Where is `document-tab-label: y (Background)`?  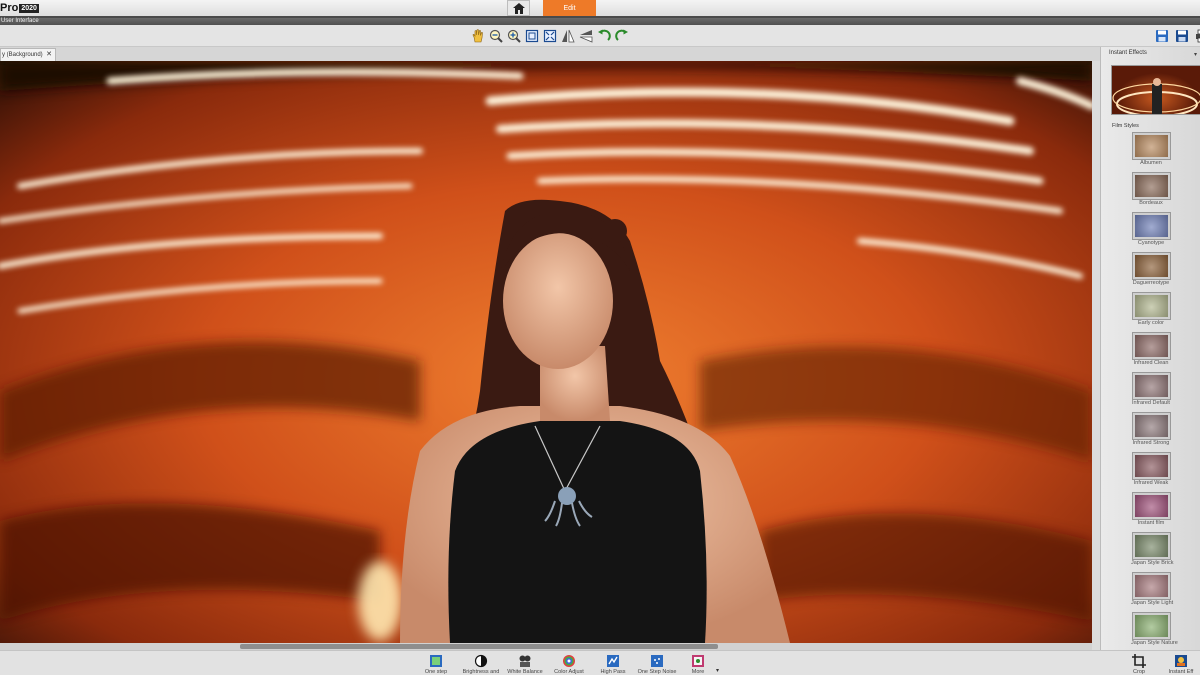
document-tab-label: y (Background) is located at coordinates (22, 55).